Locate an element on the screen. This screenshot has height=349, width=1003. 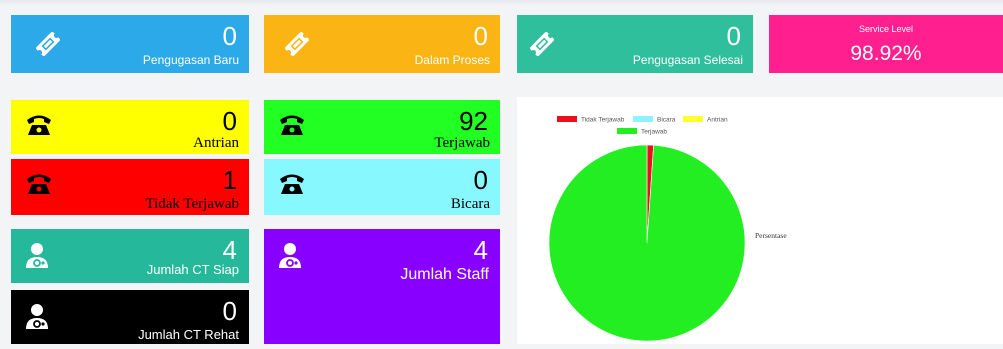
tidak-terjawab-count: 1 is located at coordinates (229, 180).